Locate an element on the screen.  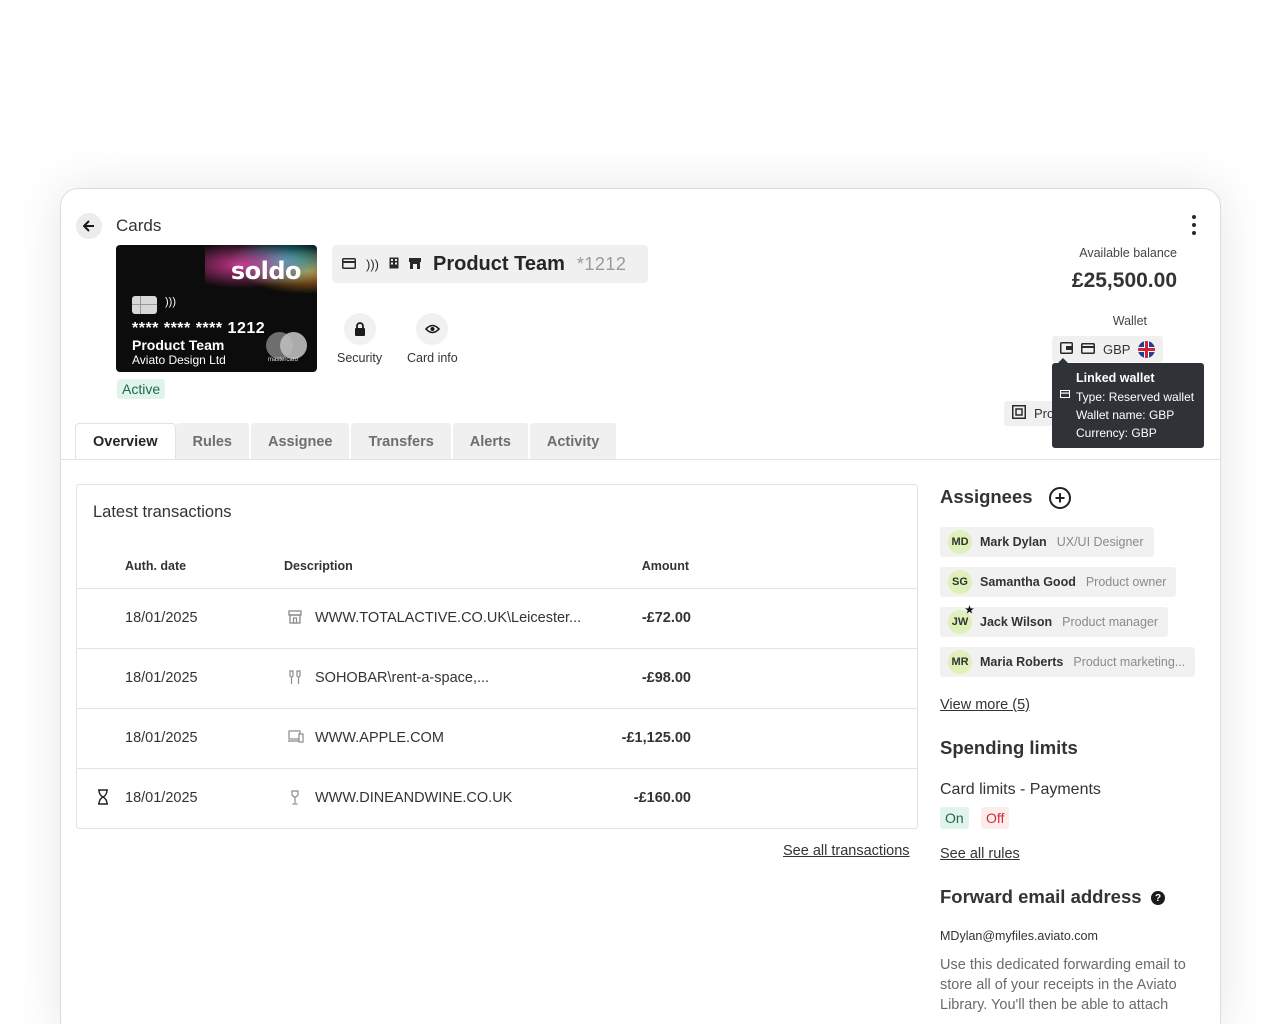
card-network: mastercard is located at coordinates (283, 360).